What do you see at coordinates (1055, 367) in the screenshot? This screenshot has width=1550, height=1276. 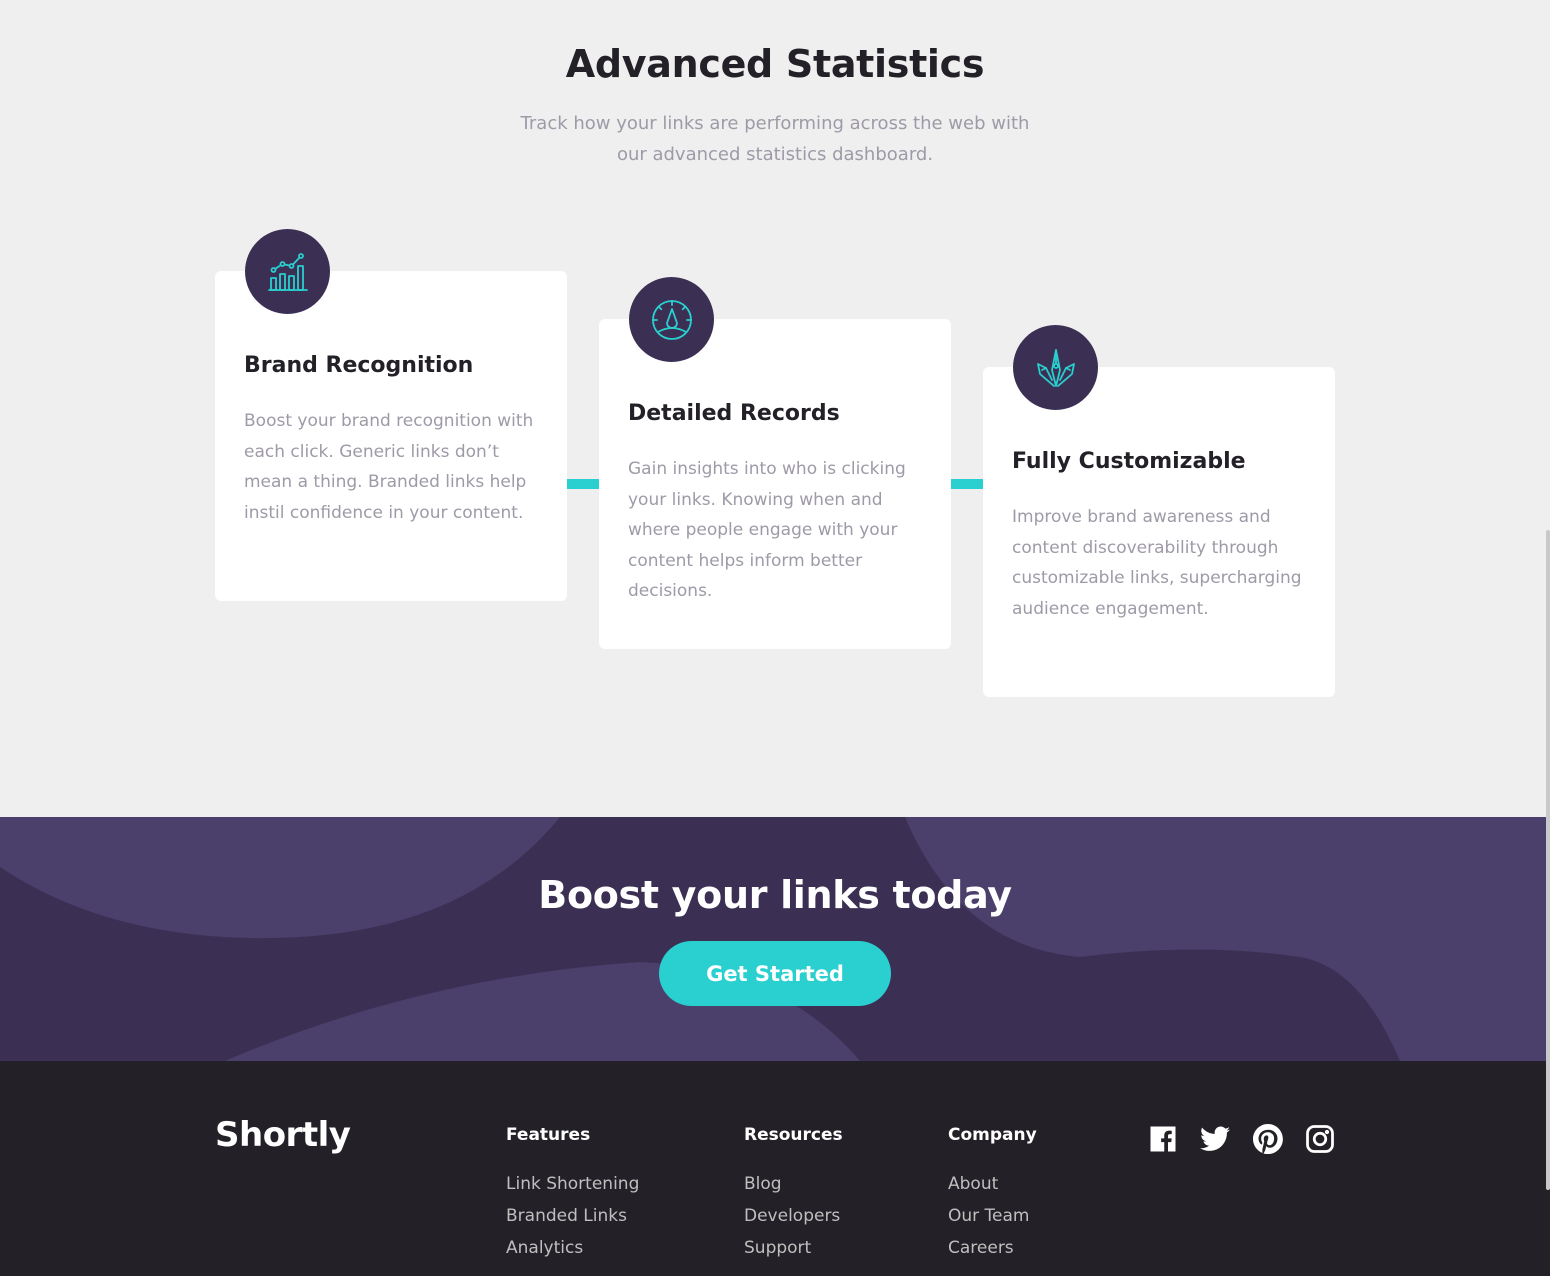 I see `fully-customizable-icon` at bounding box center [1055, 367].